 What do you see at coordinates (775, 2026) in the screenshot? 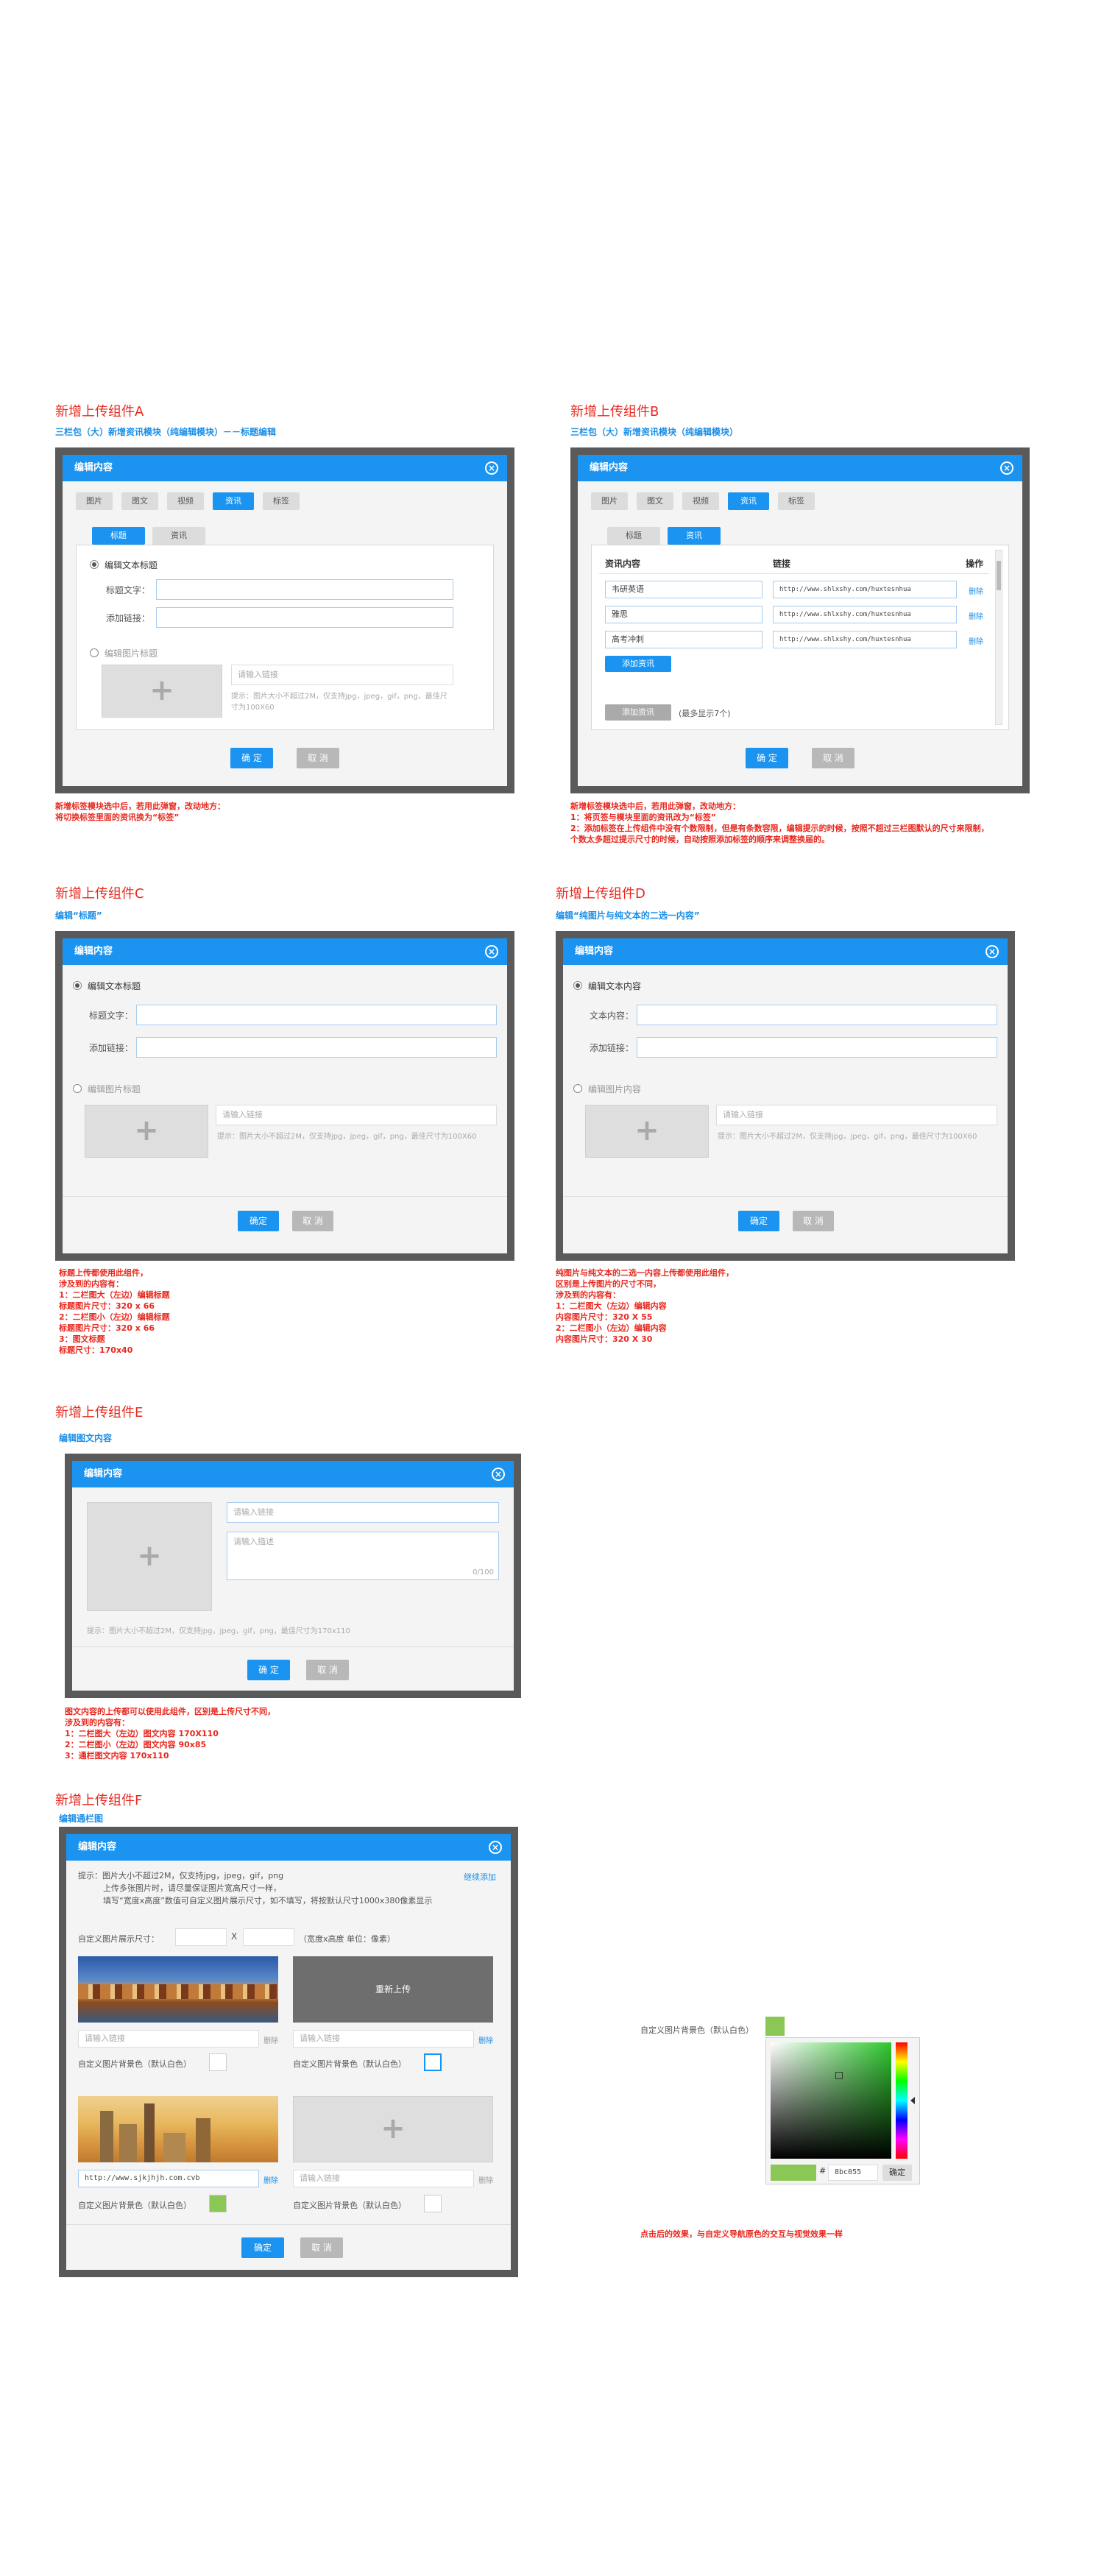
I see `picker-swatch` at bounding box center [775, 2026].